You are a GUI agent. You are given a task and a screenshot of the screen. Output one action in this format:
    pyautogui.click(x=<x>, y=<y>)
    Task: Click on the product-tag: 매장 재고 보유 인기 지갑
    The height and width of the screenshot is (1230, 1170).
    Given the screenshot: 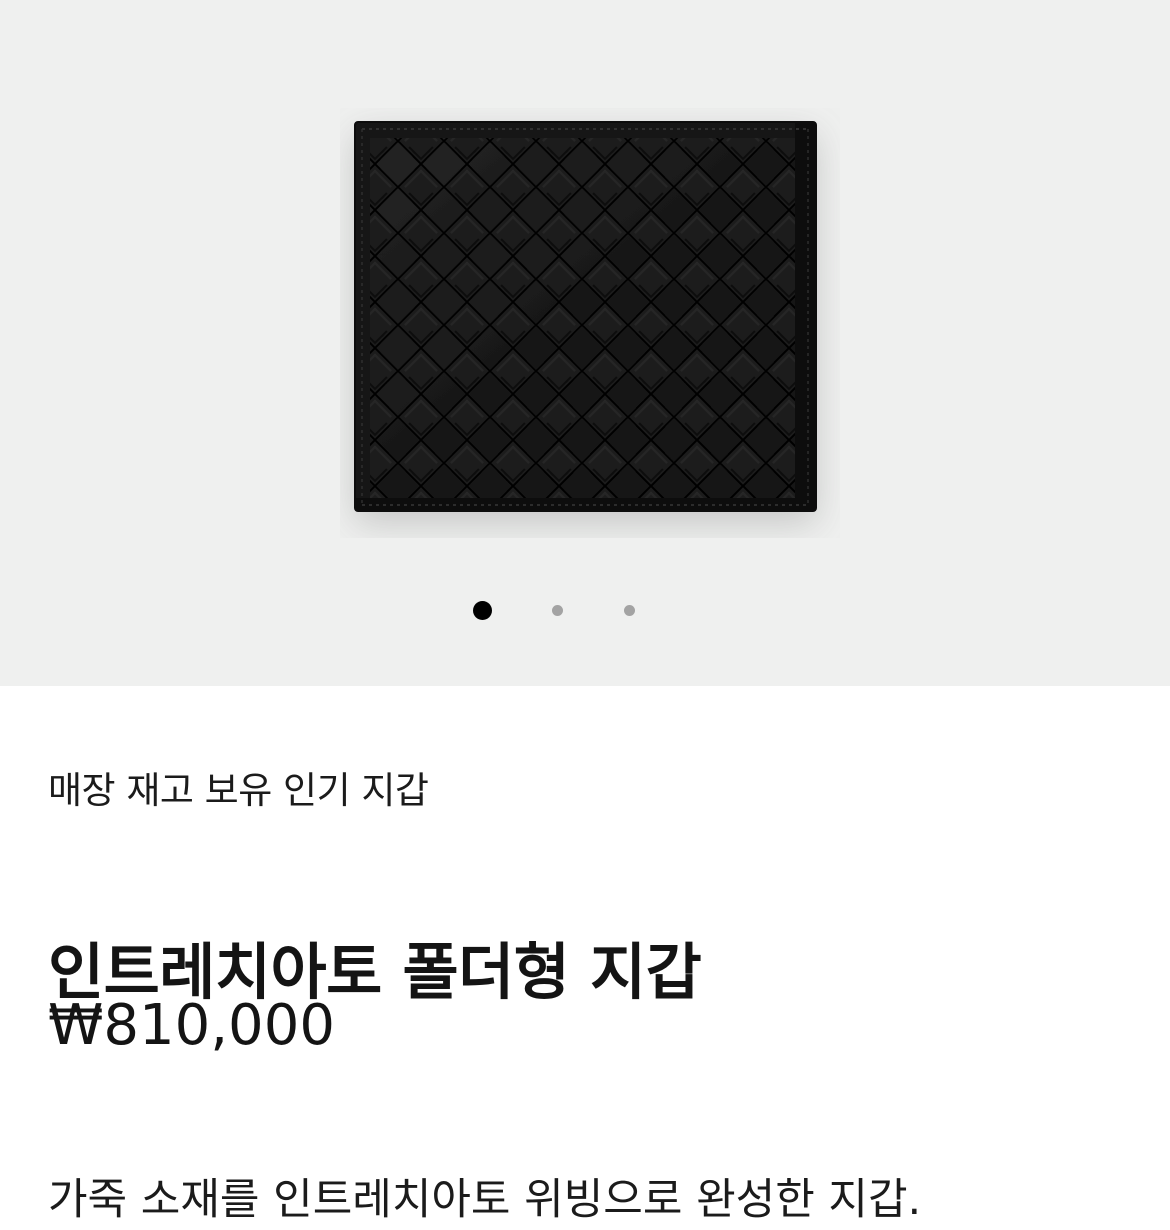 What is the action you would take?
    pyautogui.click(x=238, y=790)
    